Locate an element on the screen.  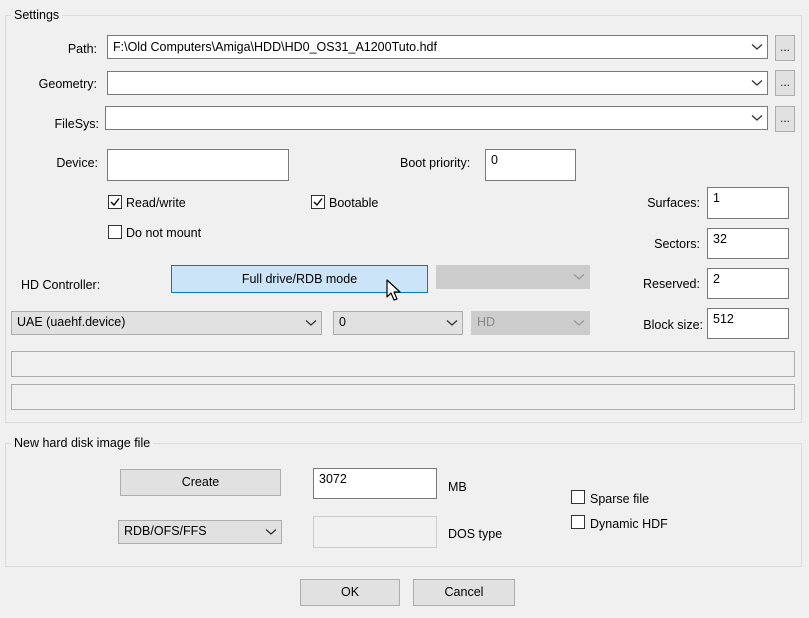
create-button: Create is located at coordinates (200, 482).